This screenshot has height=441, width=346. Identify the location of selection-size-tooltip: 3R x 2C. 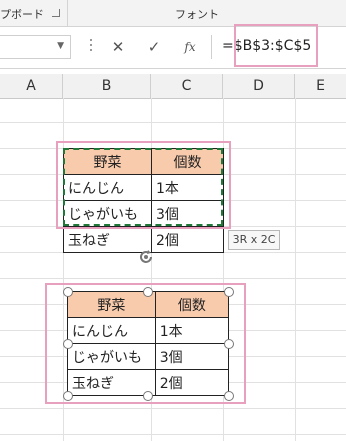
(254, 240).